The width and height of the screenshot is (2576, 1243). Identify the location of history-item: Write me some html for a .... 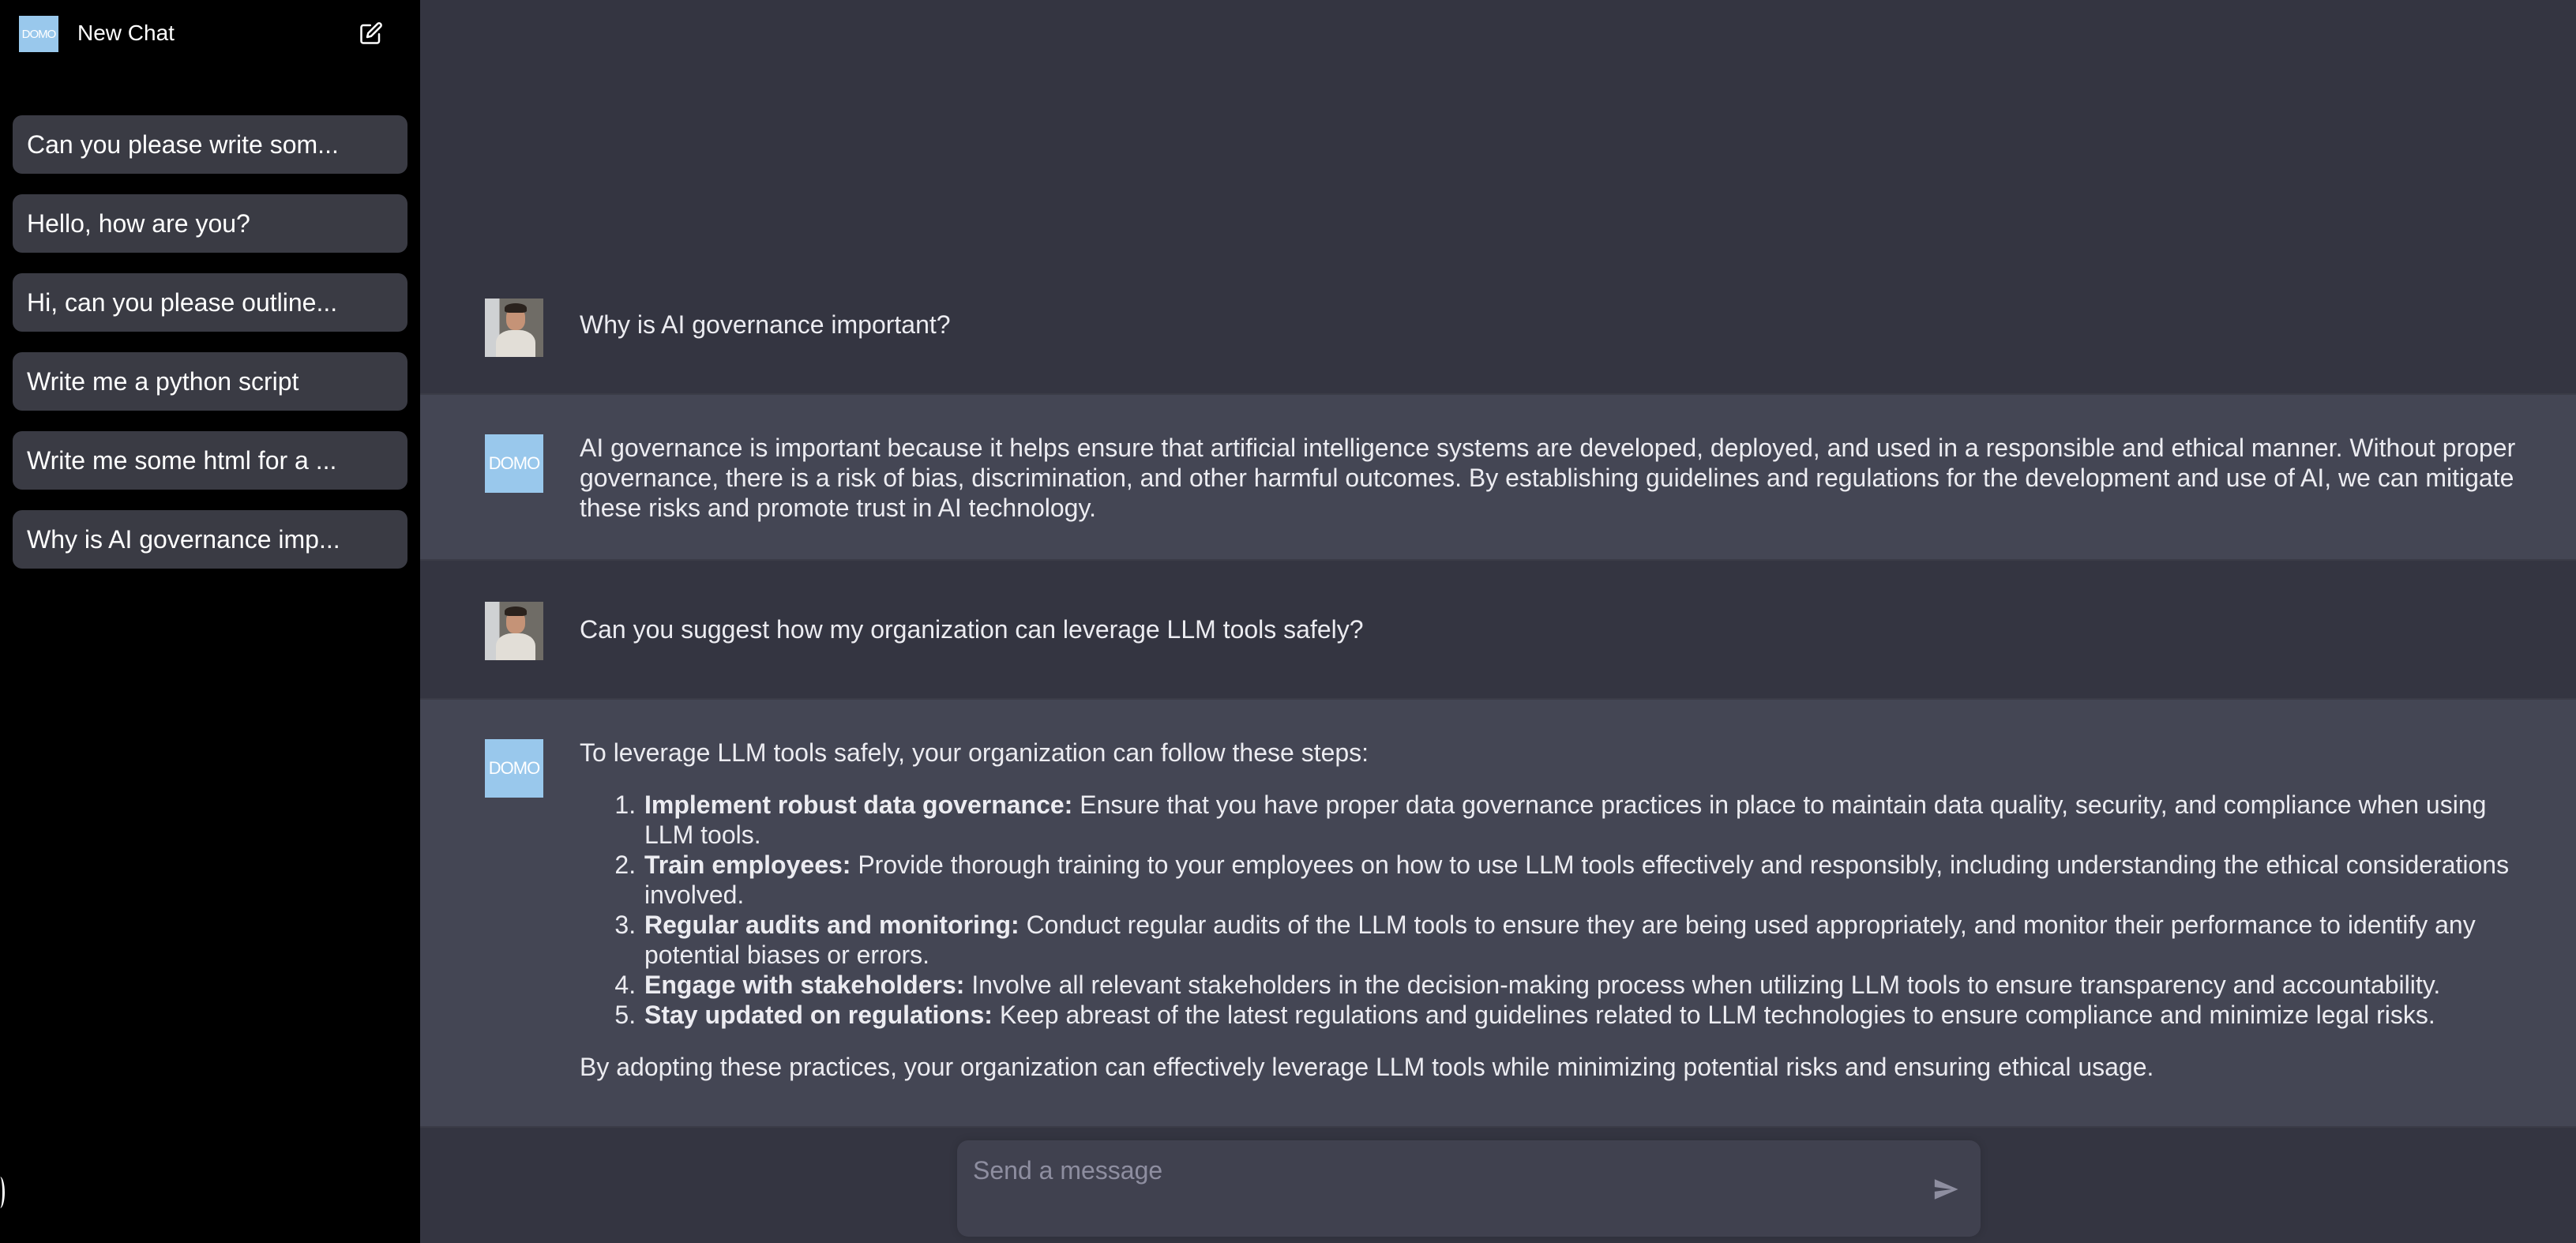
(210, 460).